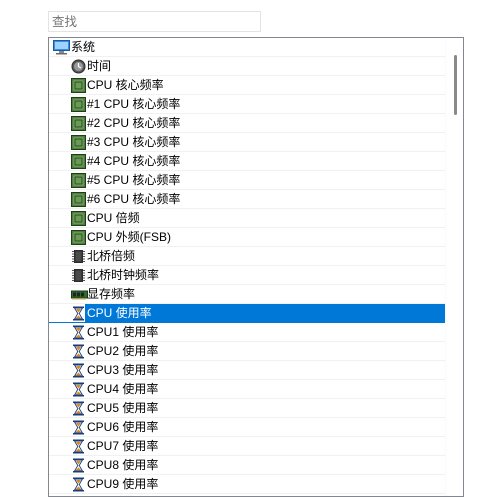 The image size is (490, 497). Describe the element at coordinates (61, 47) in the screenshot. I see `computer-monitor-icon` at that location.